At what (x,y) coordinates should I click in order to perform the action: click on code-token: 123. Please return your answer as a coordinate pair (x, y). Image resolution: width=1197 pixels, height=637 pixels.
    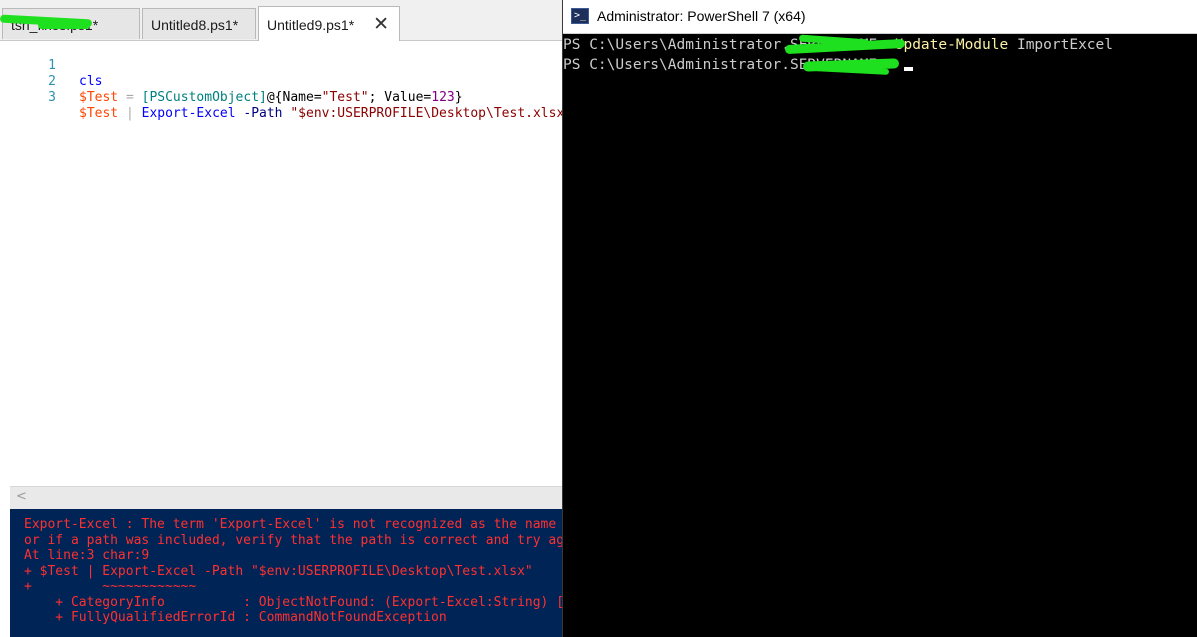
    Looking at the image, I should click on (443, 97).